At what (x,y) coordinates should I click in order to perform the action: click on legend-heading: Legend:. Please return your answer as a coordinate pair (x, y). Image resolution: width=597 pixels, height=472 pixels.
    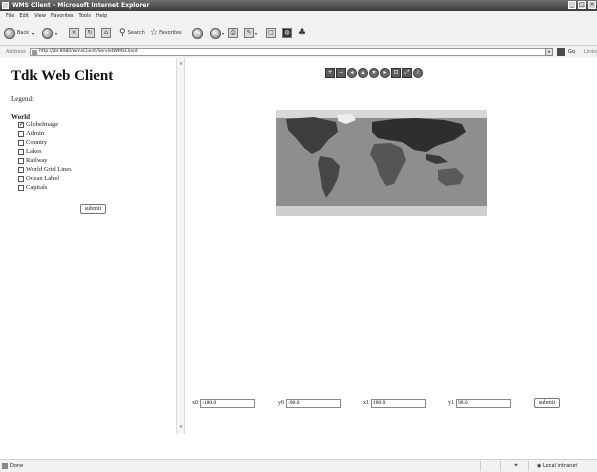
    Looking at the image, I should click on (22, 99).